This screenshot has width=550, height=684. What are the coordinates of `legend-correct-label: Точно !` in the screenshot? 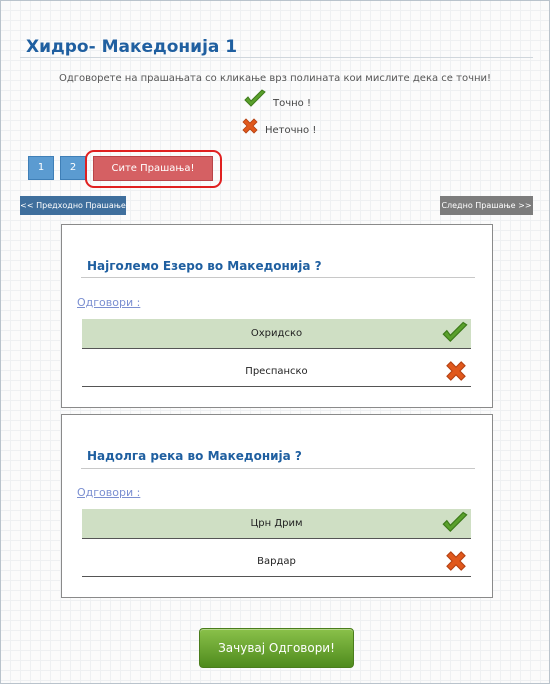 It's located at (292, 103).